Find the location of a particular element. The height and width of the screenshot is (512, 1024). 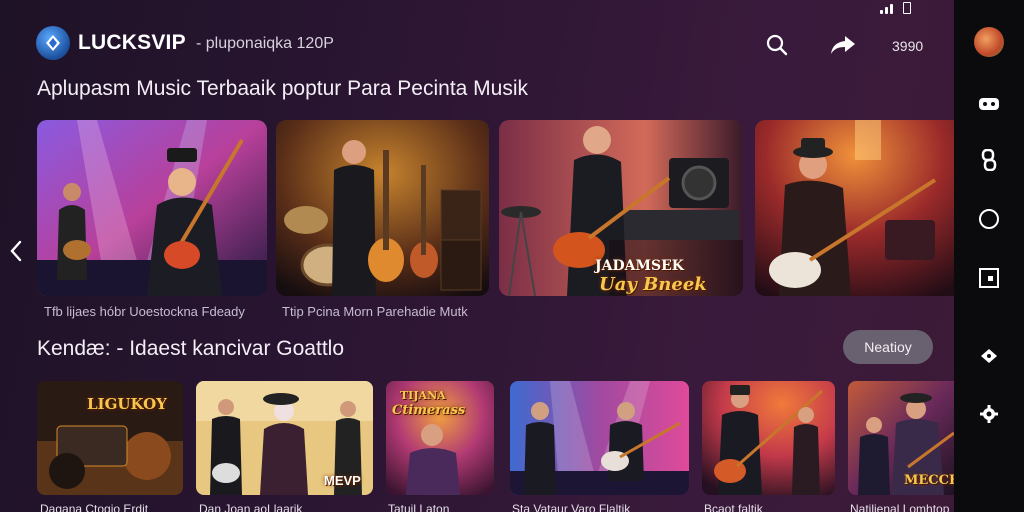

share-icon is located at coordinates (843, 45).